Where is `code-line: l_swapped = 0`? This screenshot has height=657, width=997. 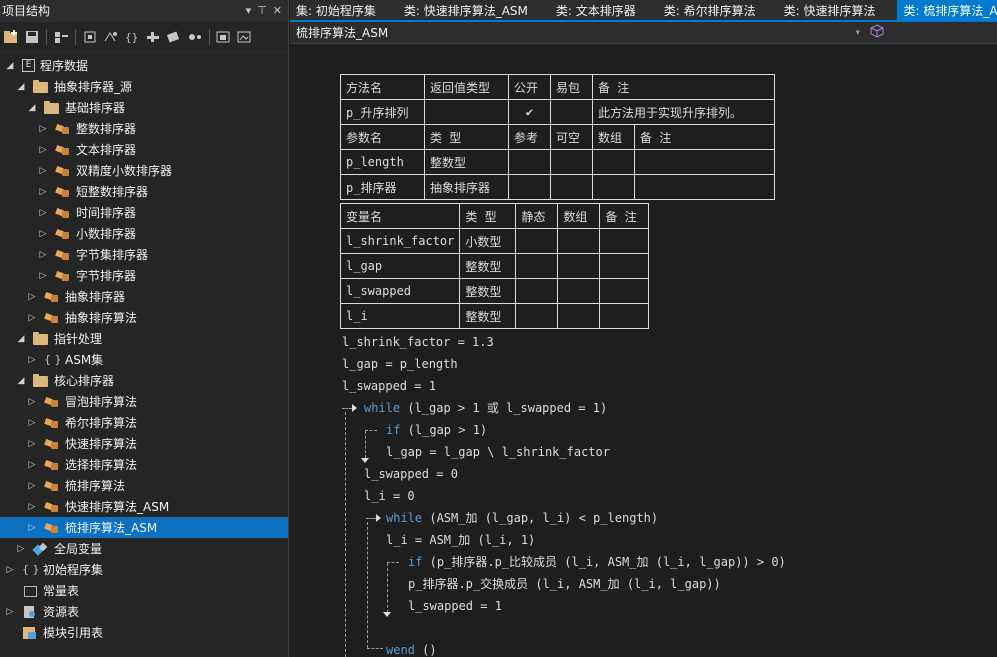
code-line: l_swapped = 0 is located at coordinates (411, 474).